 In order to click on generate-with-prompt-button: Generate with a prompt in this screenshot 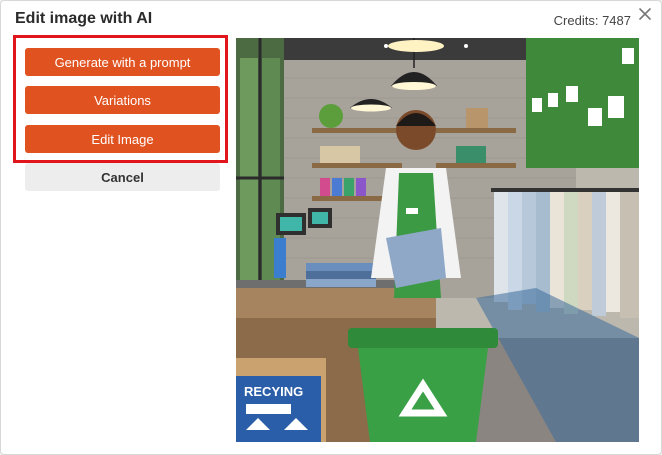, I will do `click(122, 62)`.